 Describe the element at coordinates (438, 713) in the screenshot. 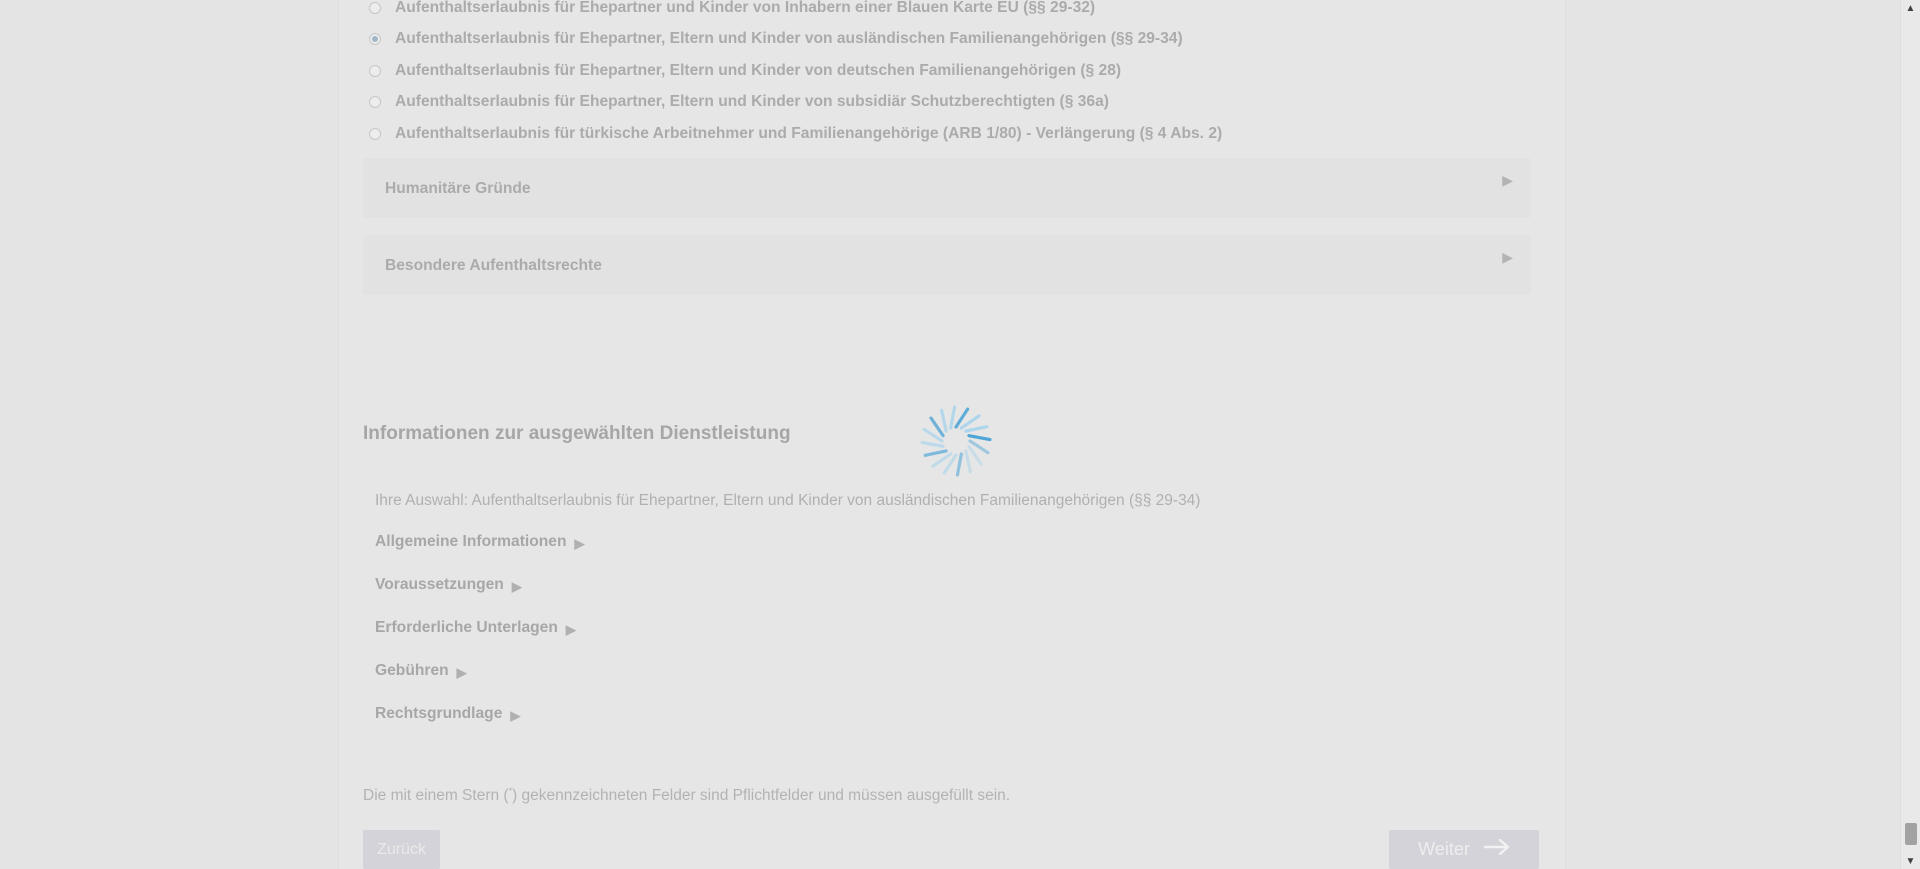

I see `link-label: Rechtsgrundlage` at that location.